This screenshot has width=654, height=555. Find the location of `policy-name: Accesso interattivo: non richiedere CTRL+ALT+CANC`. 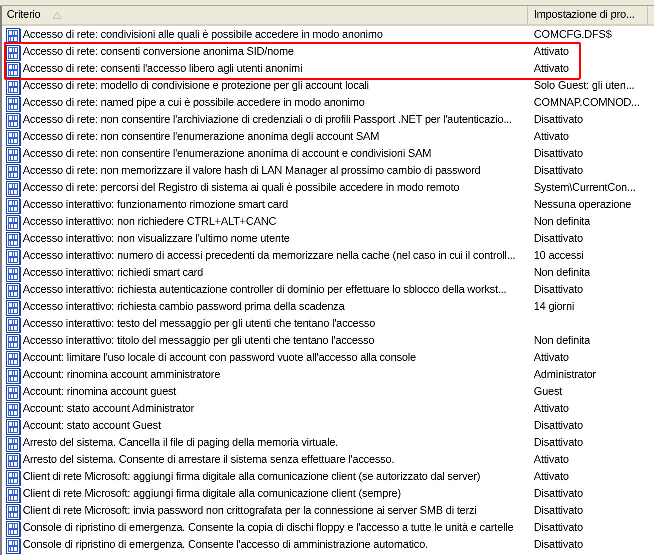

policy-name: Accesso interattivo: non richiedere CTRL+ALT+CANC is located at coordinates (149, 222).